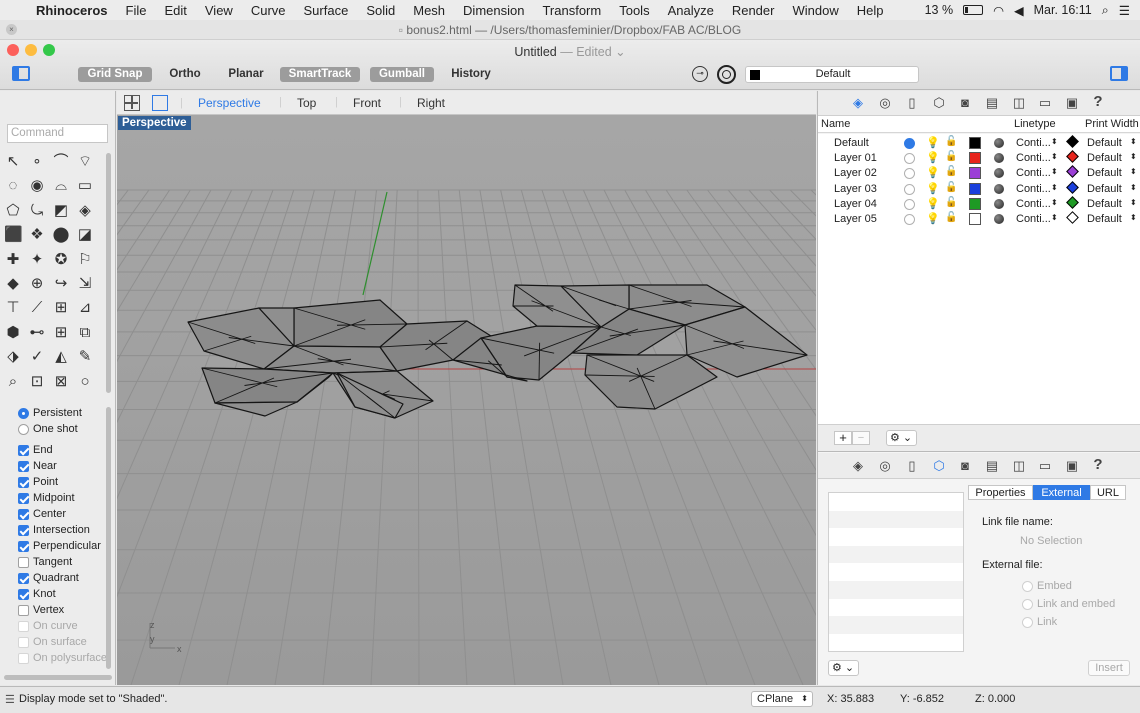 This screenshot has height=713, width=1140. What do you see at coordinates (61, 235) in the screenshot?
I see `tool-sphere-icon: ⬤` at bounding box center [61, 235].